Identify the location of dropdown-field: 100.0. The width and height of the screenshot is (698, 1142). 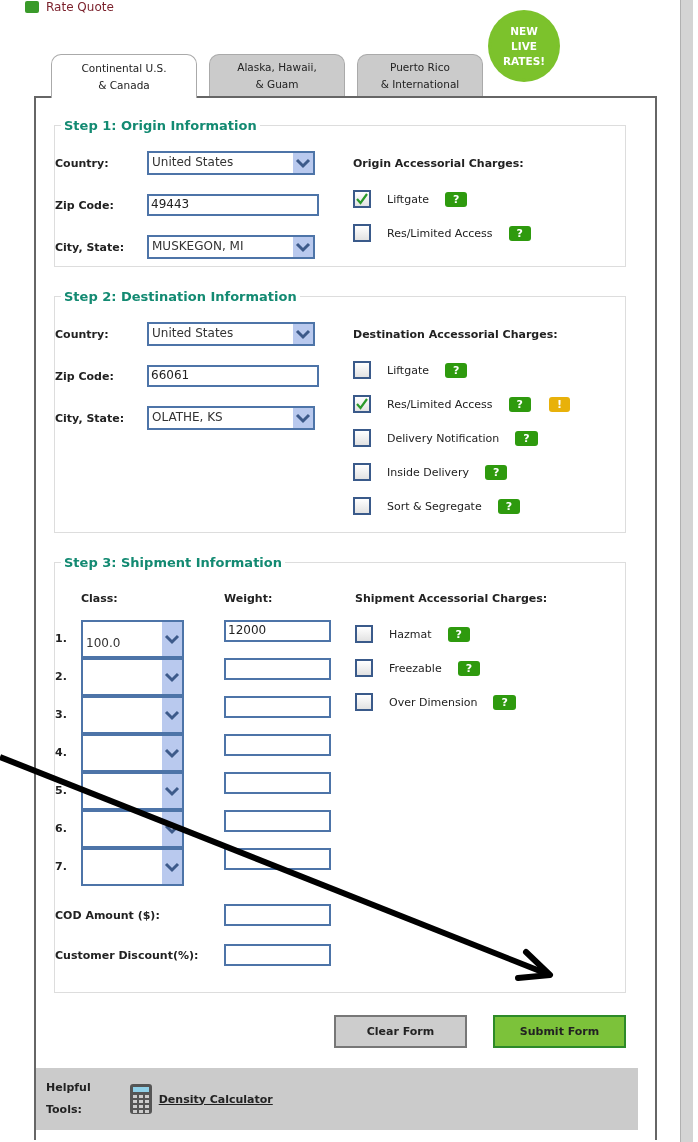
(132, 639).